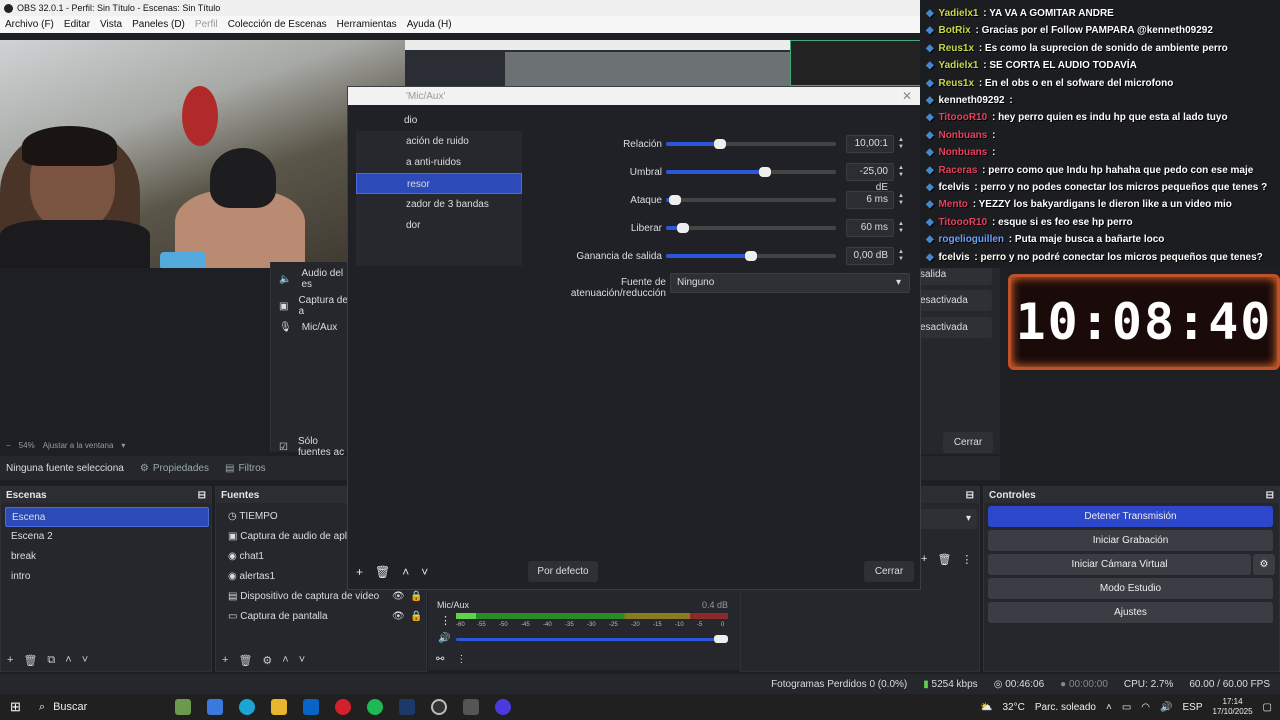 The image size is (1280, 720). I want to click on param-value: 10,00:1, so click(870, 144).